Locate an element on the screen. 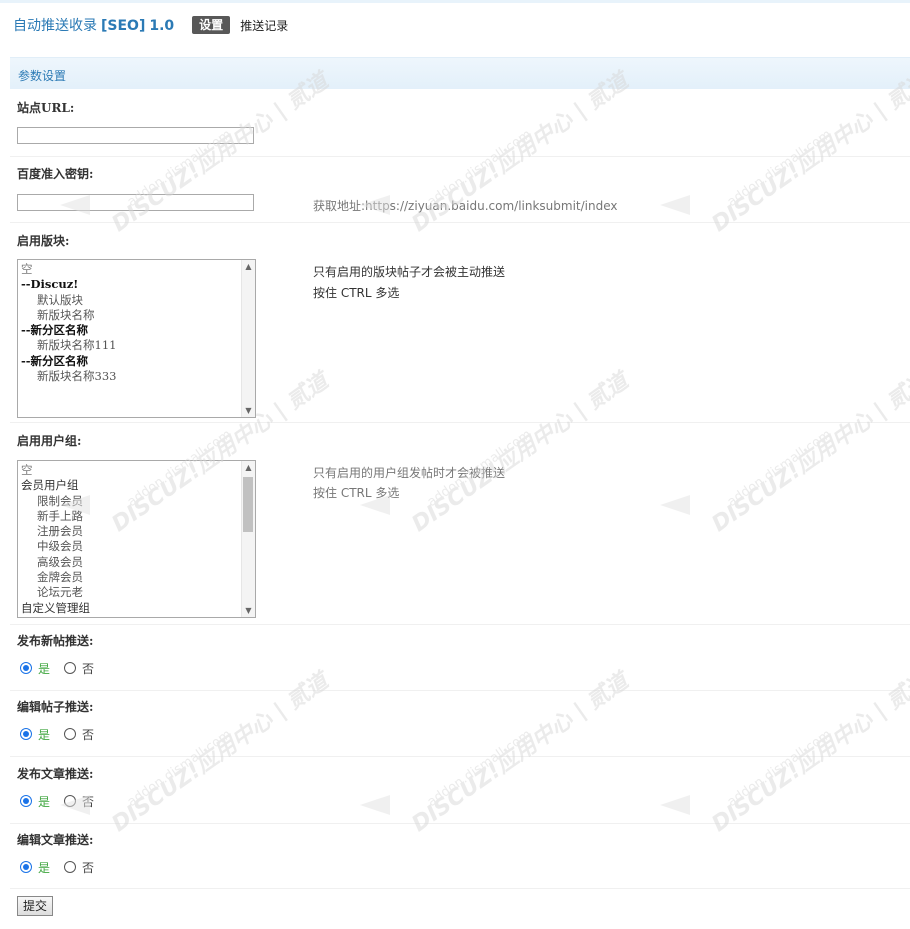 This screenshot has height=929, width=910. tab-push-log: 推送记录 is located at coordinates (264, 25).